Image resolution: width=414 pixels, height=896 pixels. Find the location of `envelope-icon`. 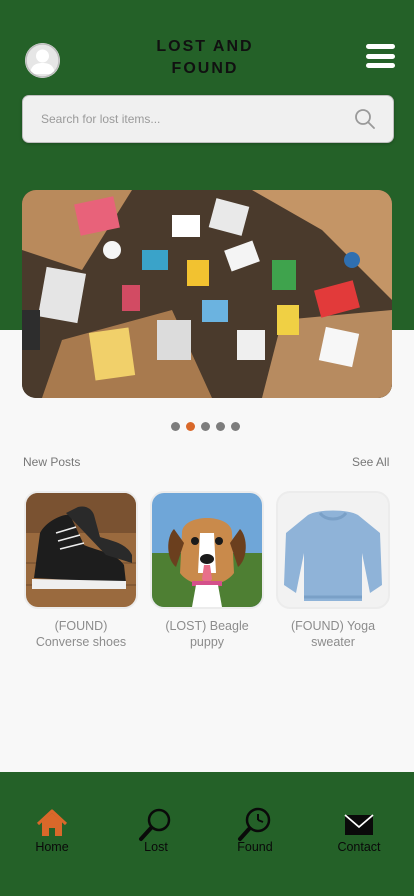

envelope-icon is located at coordinates (359, 824).